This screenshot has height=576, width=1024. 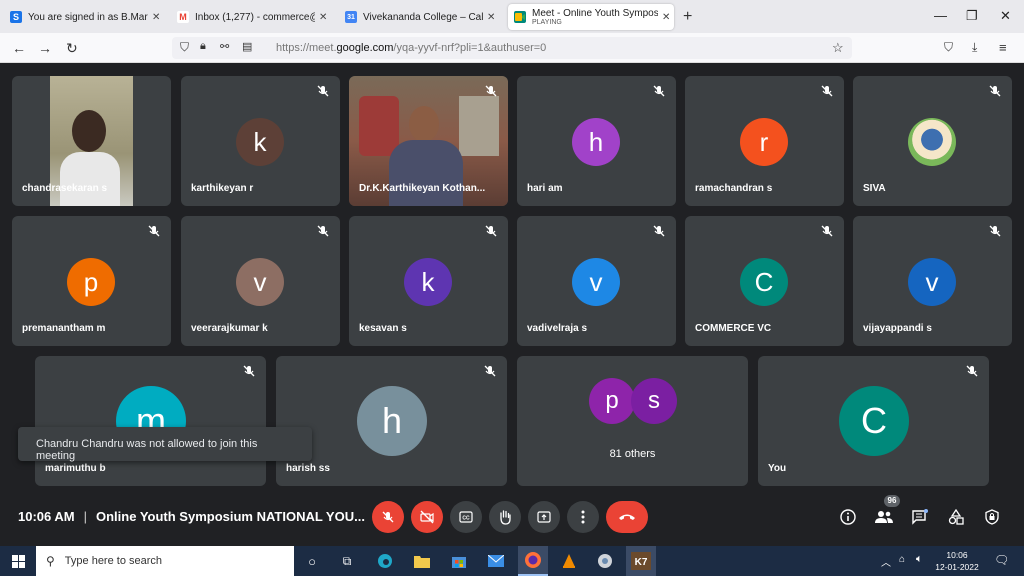 I want to click on camera-off-icon, so click(x=427, y=517).